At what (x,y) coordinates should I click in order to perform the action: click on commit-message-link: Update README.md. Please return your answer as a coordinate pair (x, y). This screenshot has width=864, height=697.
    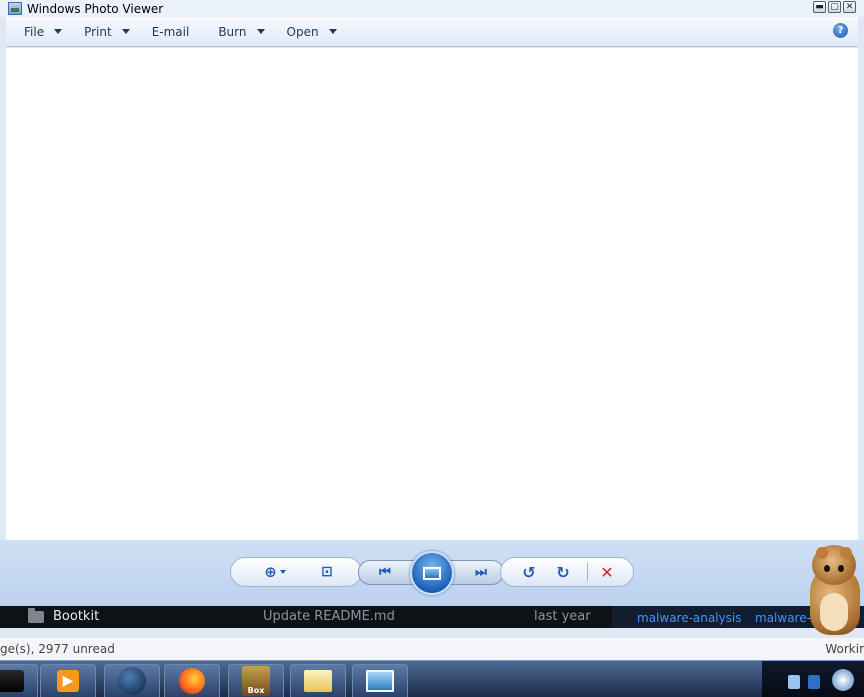
    Looking at the image, I should click on (329, 616).